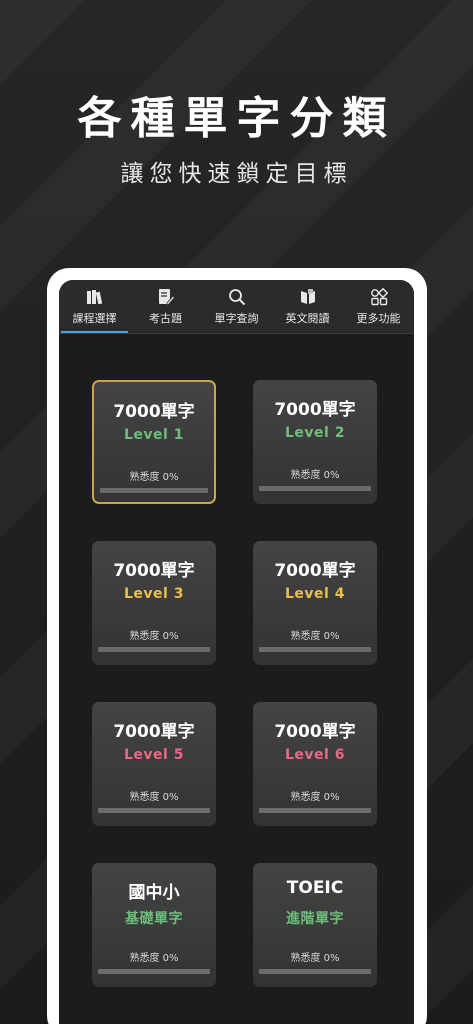 This screenshot has width=473, height=1024. I want to click on tab-label: 單字查詢, so click(236, 318).